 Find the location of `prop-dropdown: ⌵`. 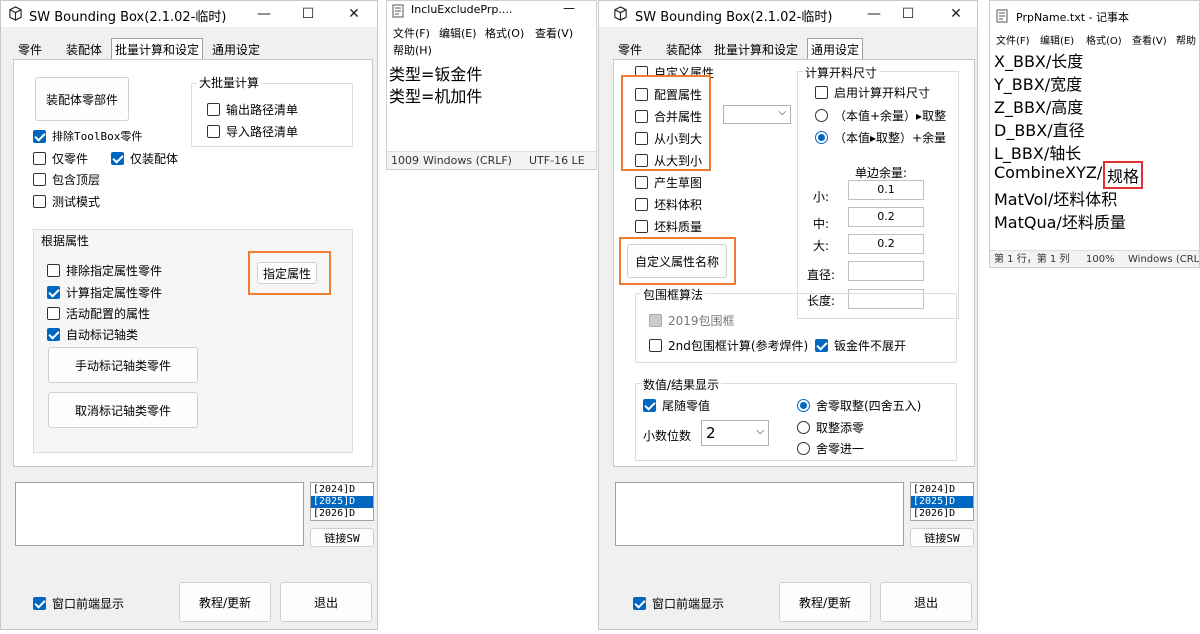

prop-dropdown: ⌵ is located at coordinates (757, 114).